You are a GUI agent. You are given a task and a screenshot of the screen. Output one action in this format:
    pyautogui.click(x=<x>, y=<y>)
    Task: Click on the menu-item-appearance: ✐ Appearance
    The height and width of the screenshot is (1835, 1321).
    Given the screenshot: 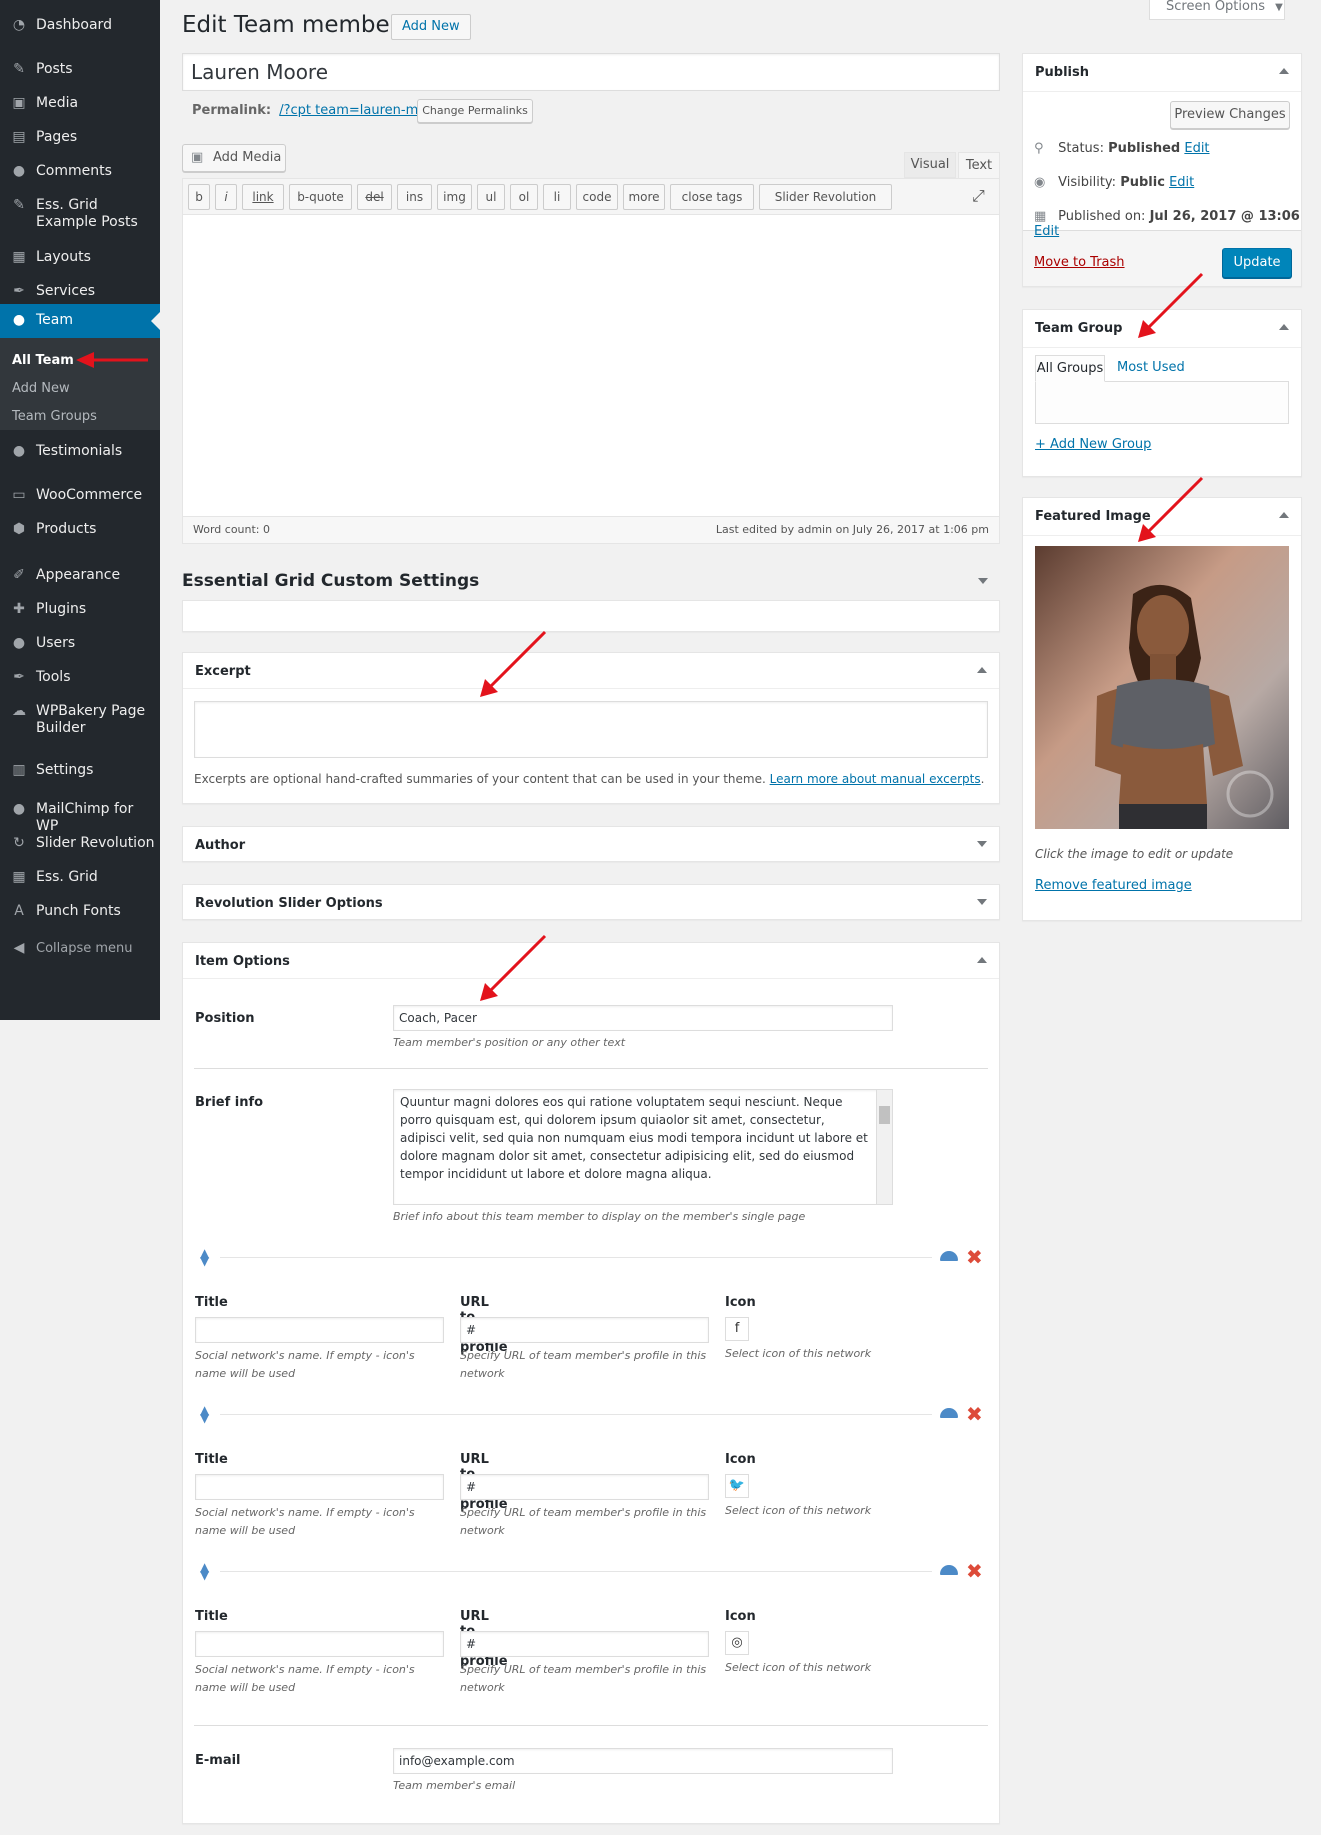 What is the action you would take?
    pyautogui.click(x=80, y=575)
    